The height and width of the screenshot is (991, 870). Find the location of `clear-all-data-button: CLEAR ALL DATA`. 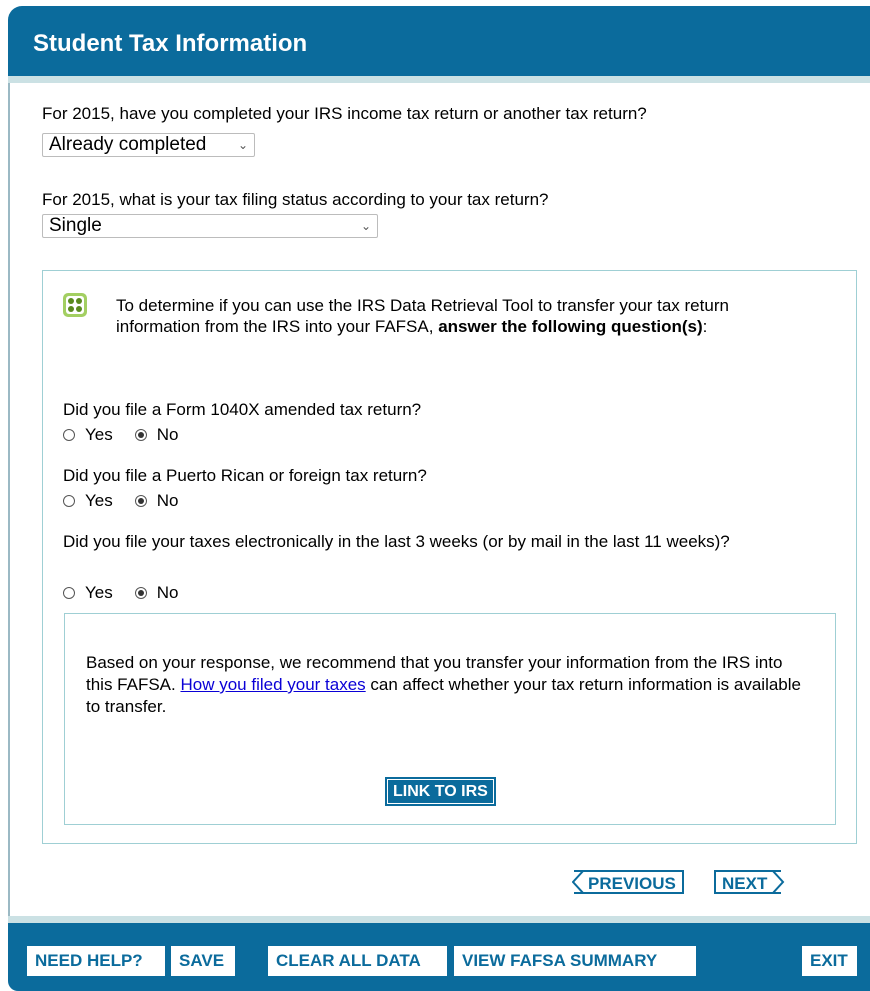

clear-all-data-button: CLEAR ALL DATA is located at coordinates (357, 961).